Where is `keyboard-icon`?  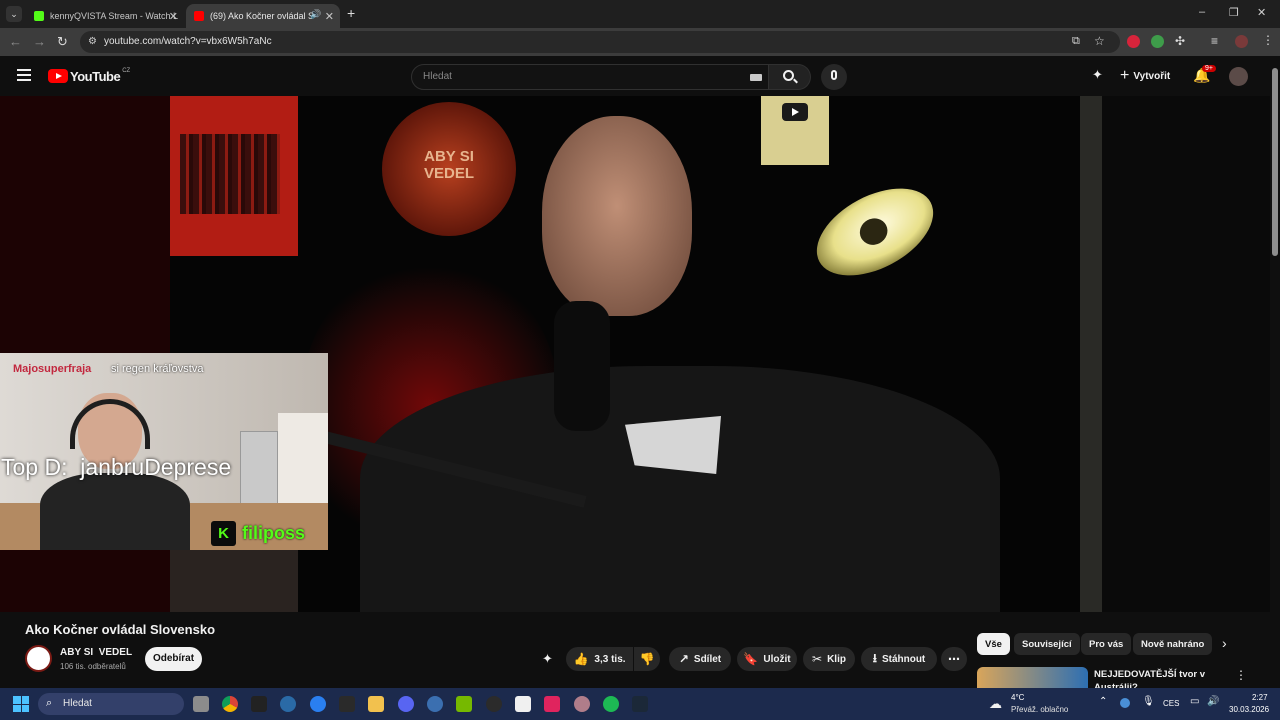
keyboard-icon is located at coordinates (756, 77).